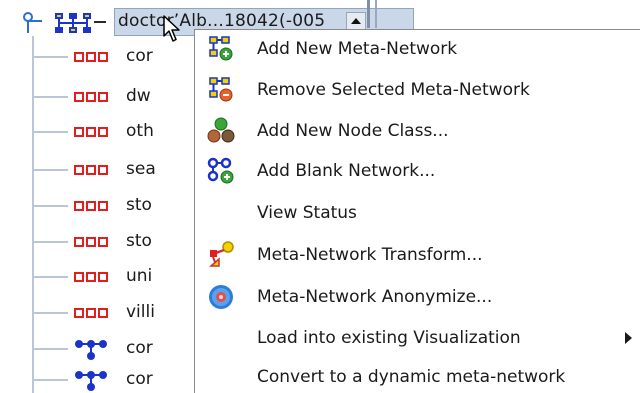  What do you see at coordinates (411, 377) in the screenshot?
I see `menu-item-label: Convert to a dynamic meta-network` at bounding box center [411, 377].